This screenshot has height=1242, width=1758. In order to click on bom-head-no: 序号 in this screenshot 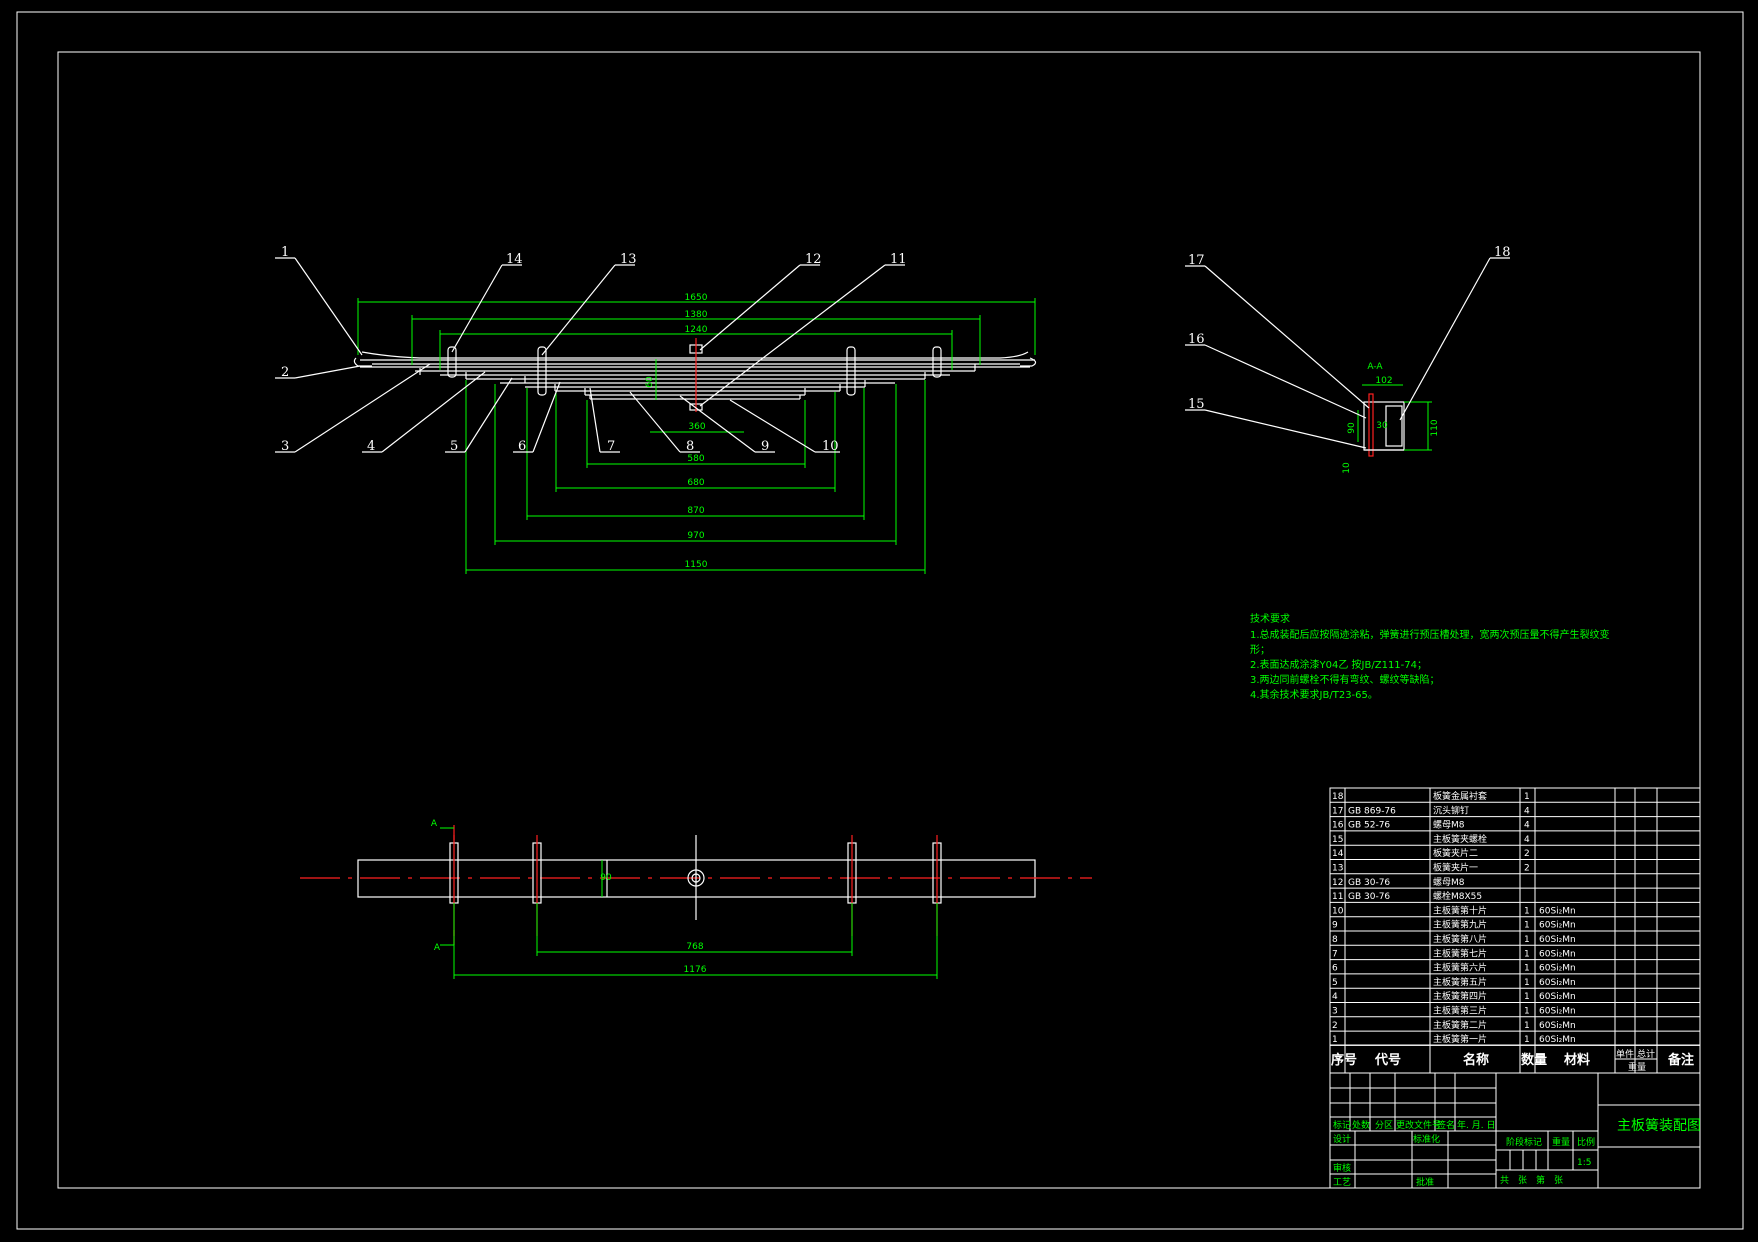, I will do `click(1344, 1060)`.